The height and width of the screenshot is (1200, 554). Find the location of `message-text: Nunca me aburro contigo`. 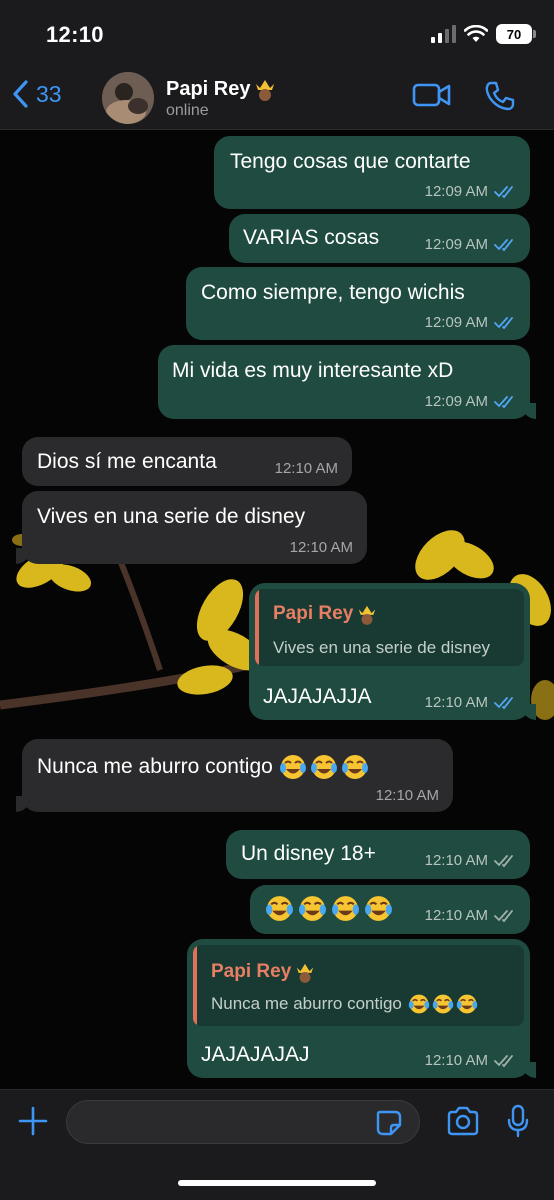

message-text: Nunca me aburro contigo is located at coordinates (155, 766).